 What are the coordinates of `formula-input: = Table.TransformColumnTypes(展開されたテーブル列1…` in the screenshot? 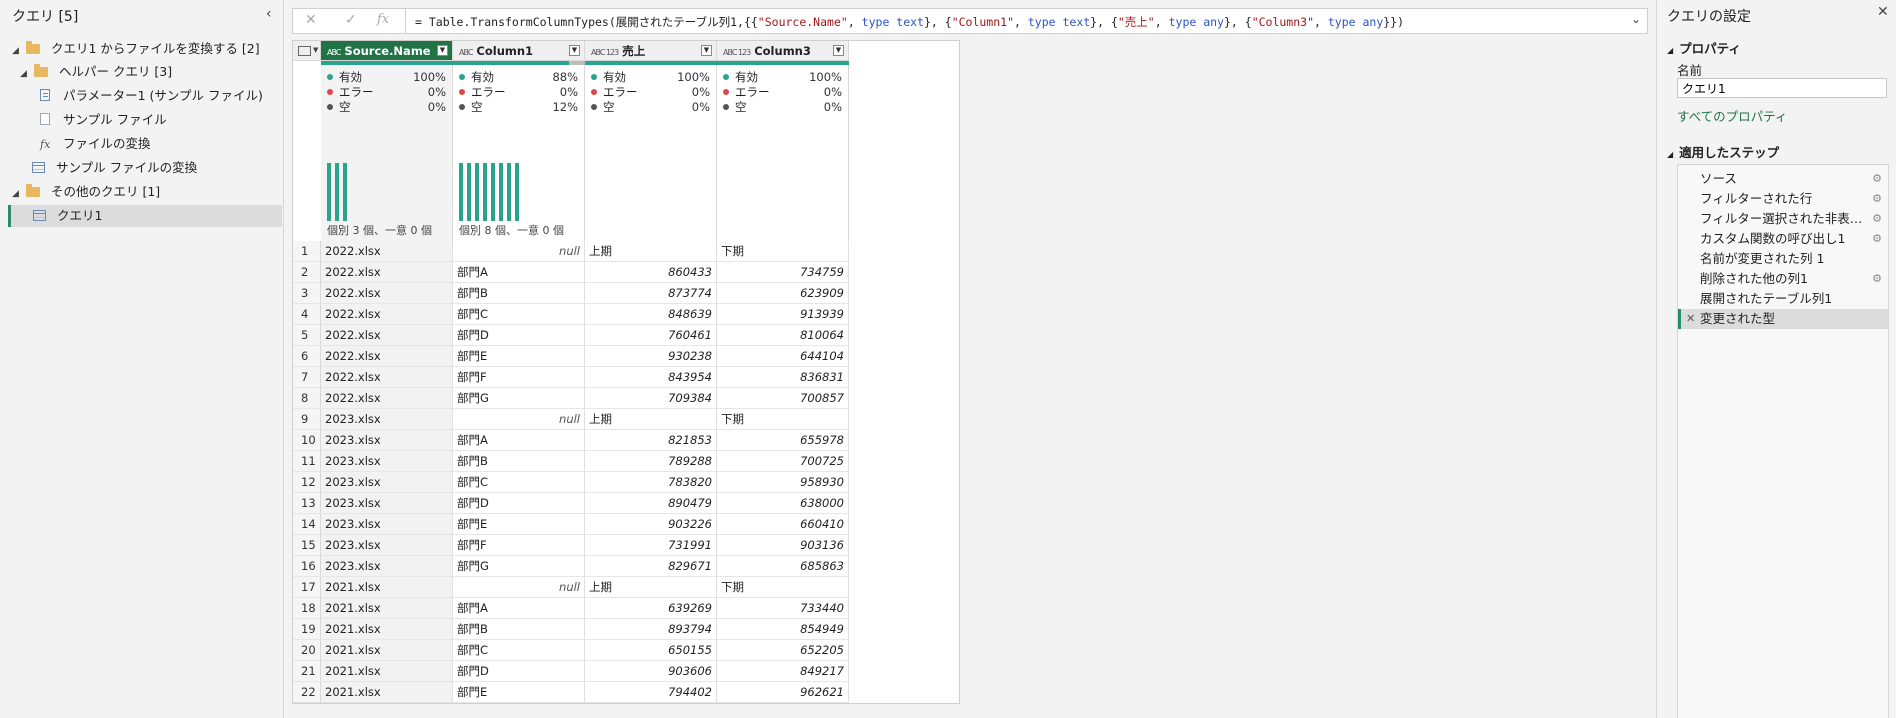 It's located at (909, 22).